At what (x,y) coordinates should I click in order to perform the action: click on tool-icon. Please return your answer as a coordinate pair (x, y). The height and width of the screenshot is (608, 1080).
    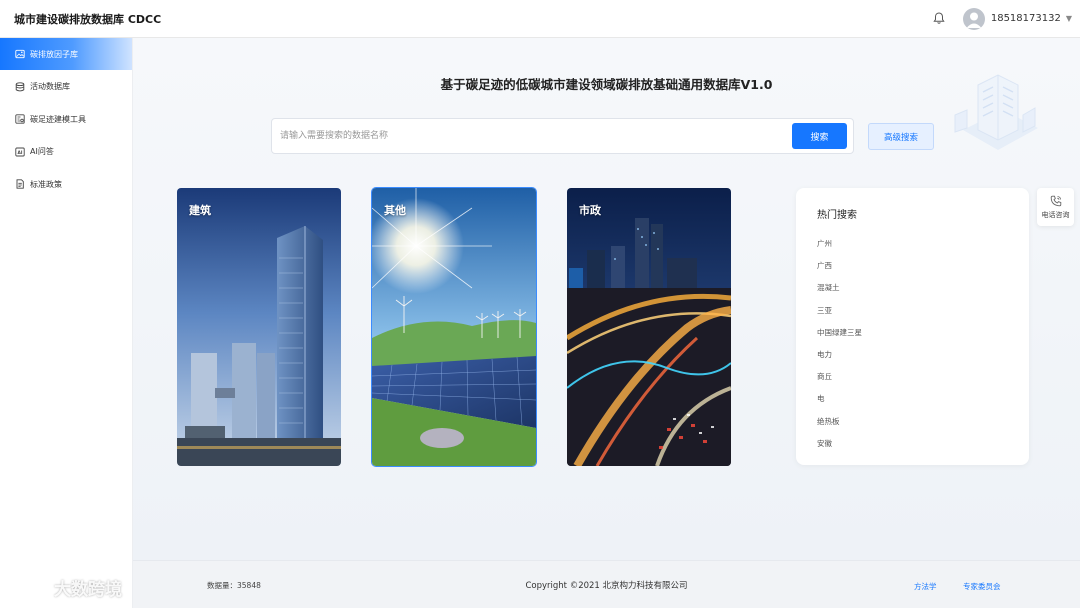
    Looking at the image, I should click on (19, 119).